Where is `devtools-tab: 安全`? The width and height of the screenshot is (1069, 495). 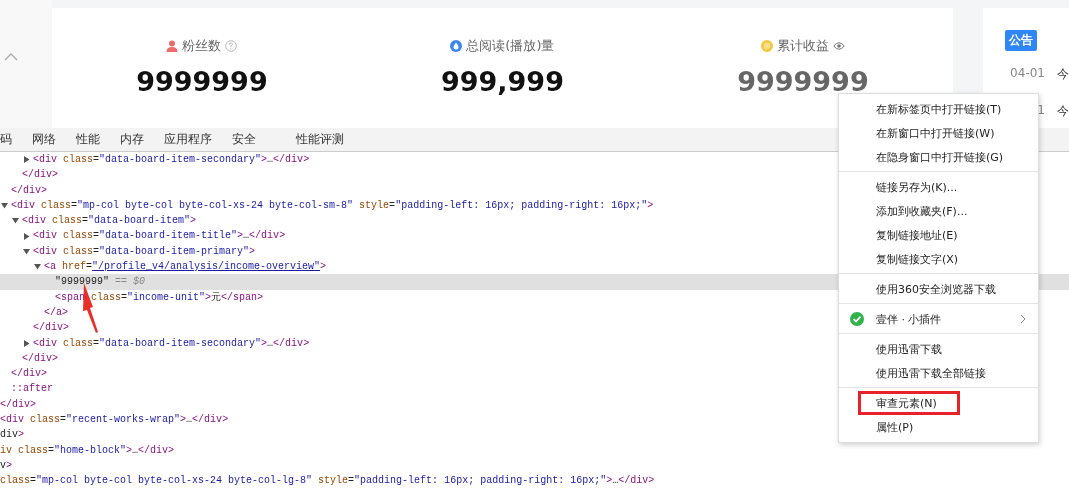
devtools-tab: 安全 is located at coordinates (254, 139).